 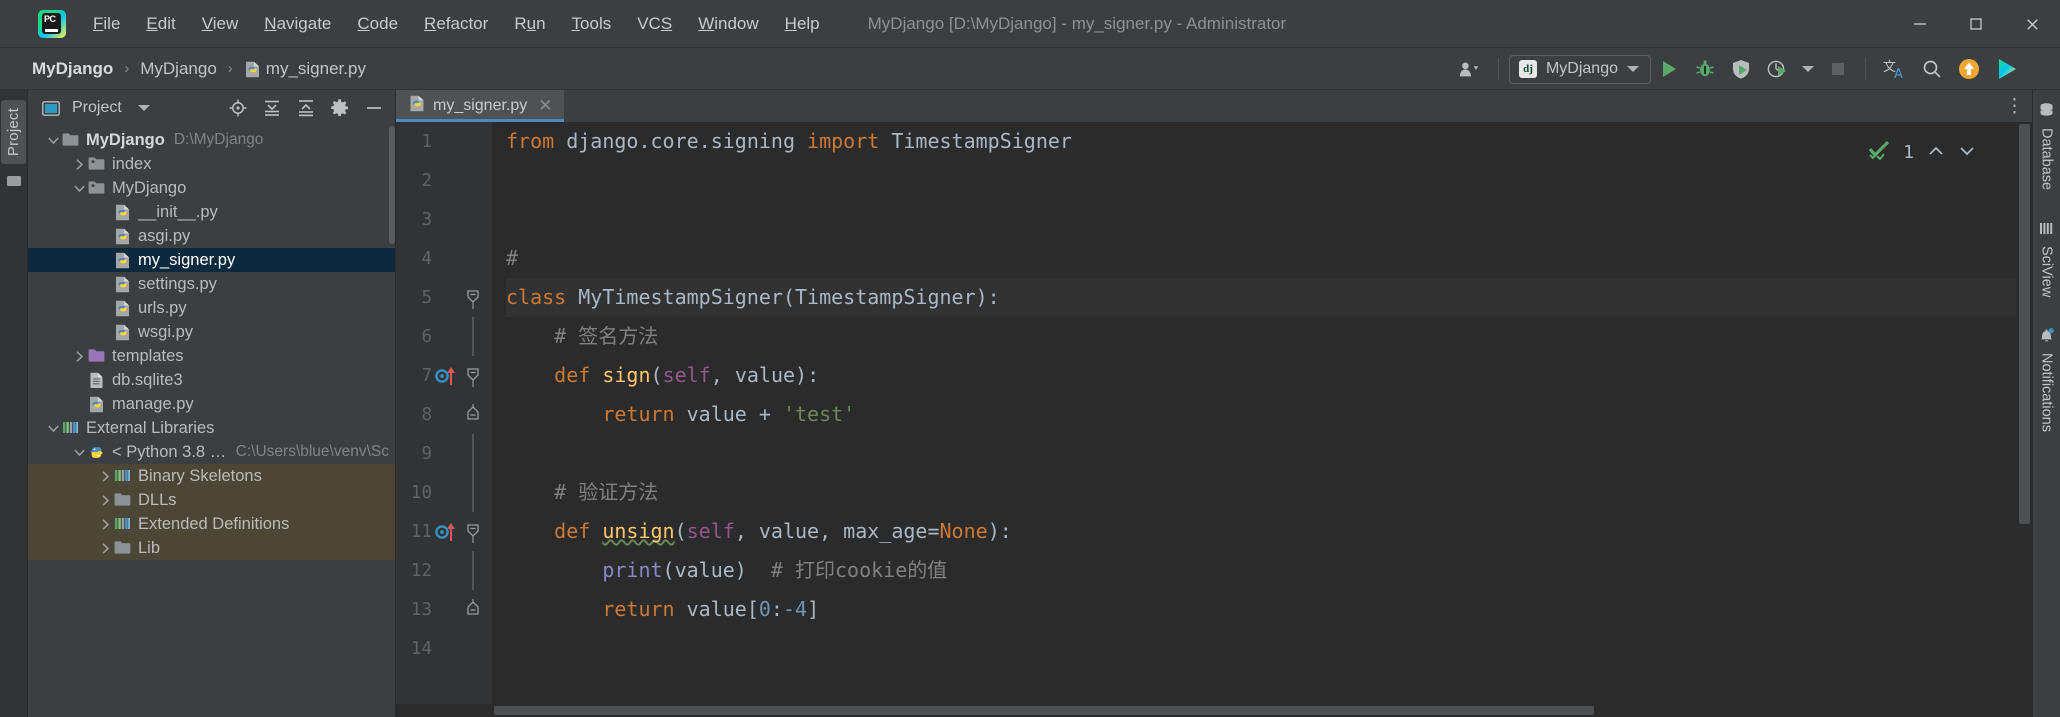 I want to click on close-button, so click(x=2032, y=24).